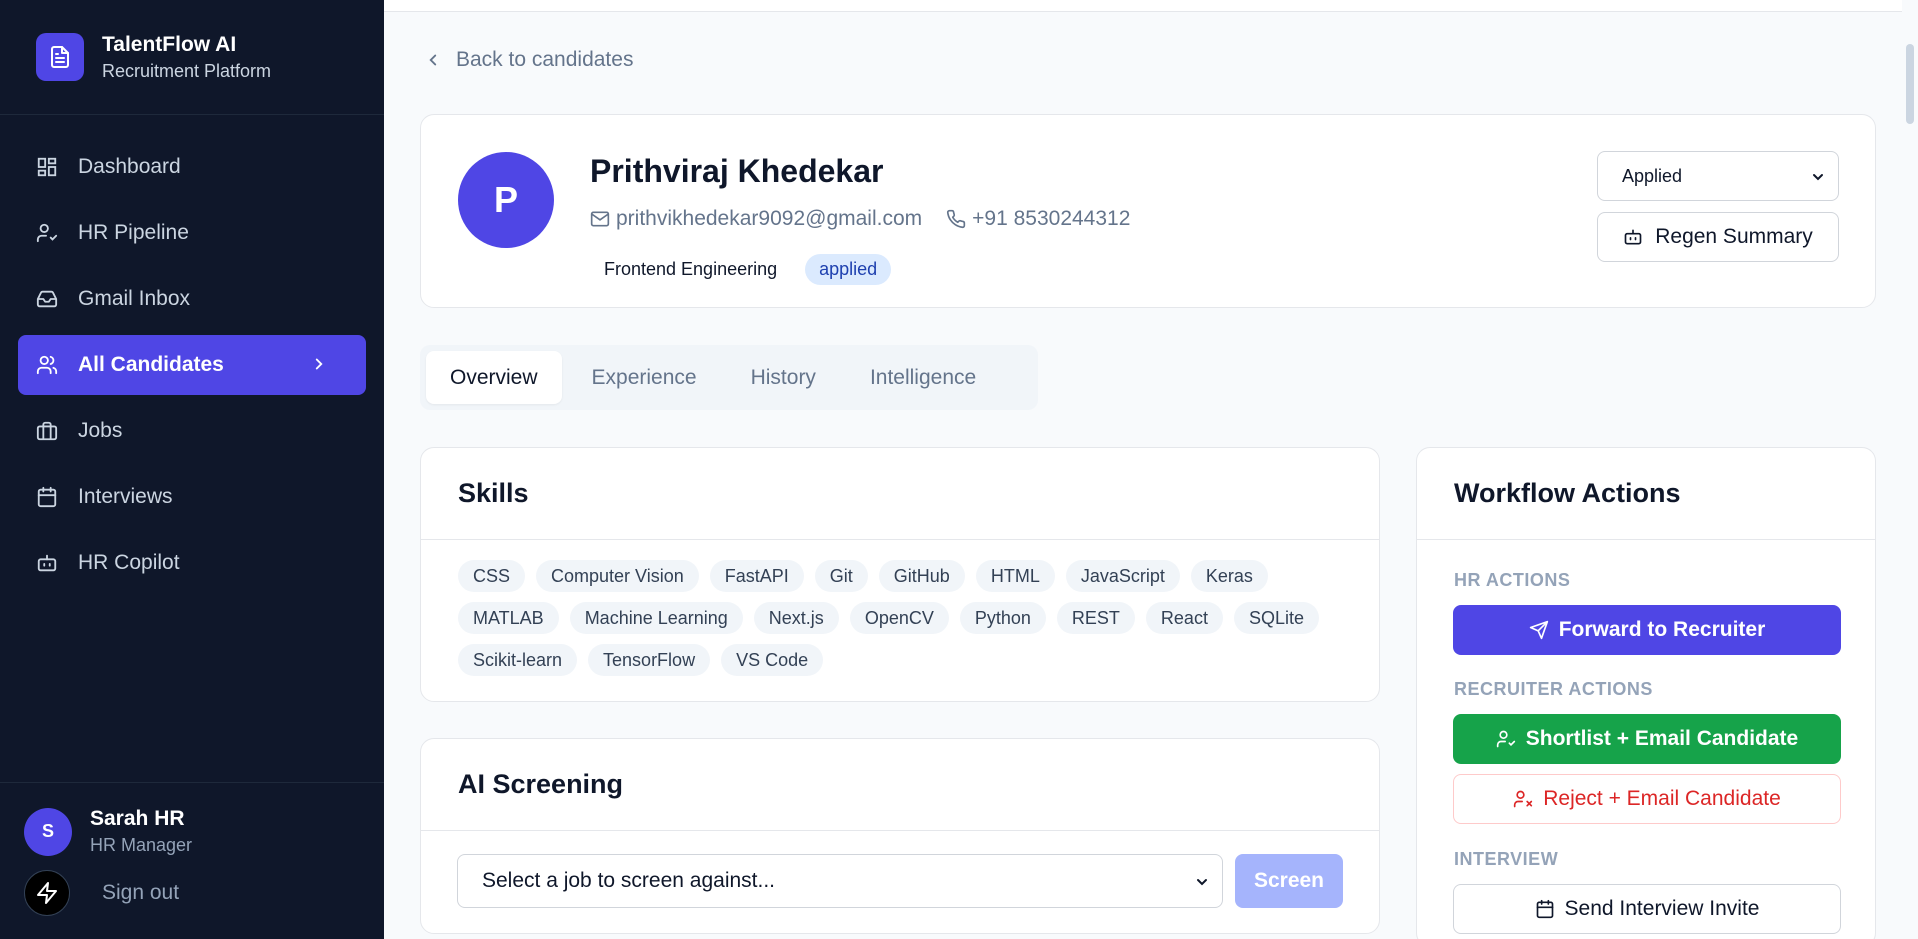  Describe the element at coordinates (433, 60) in the screenshot. I see `chevron-left-icon` at that location.